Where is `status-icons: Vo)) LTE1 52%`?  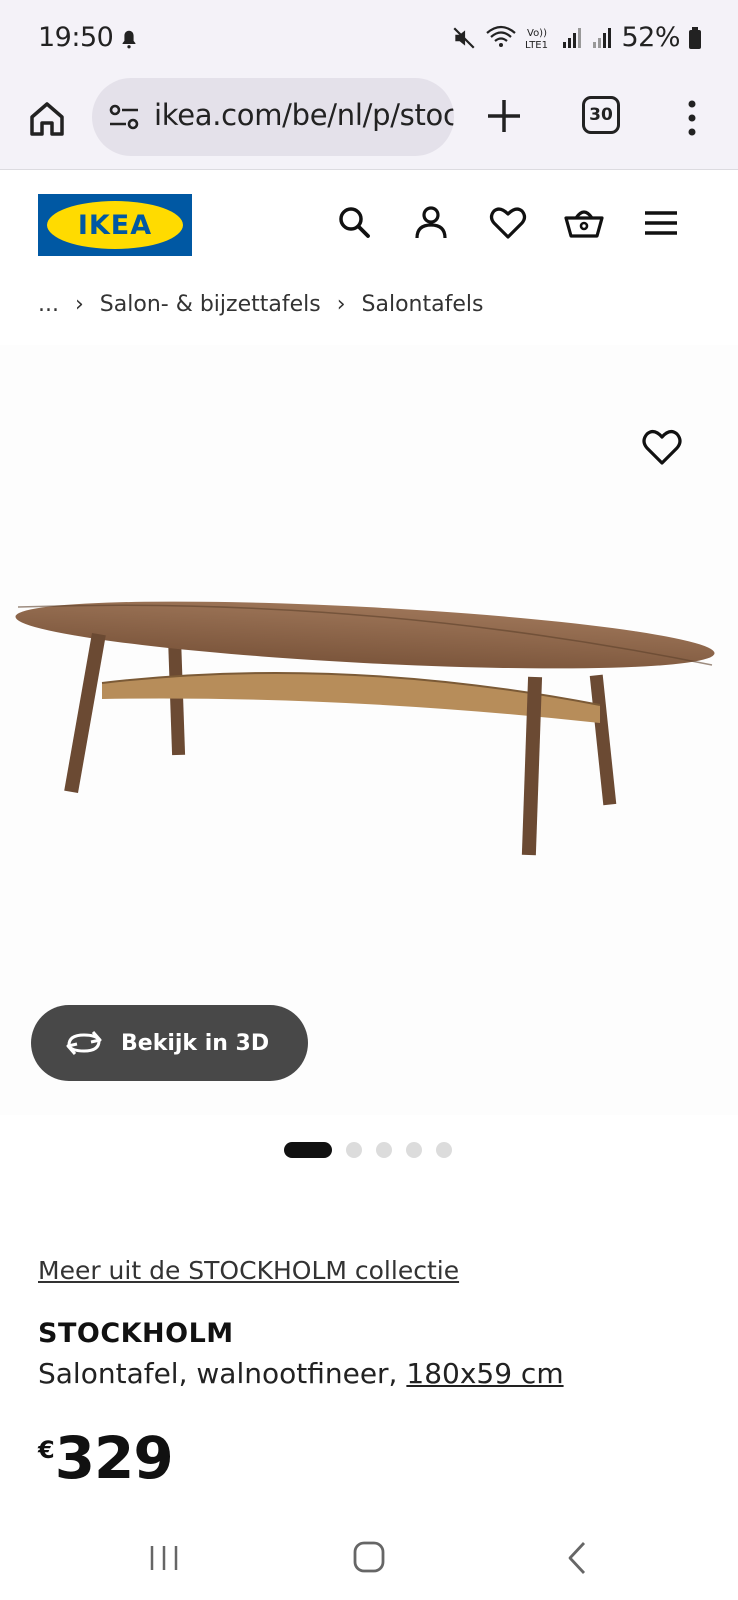 status-icons: Vo)) LTE1 52% is located at coordinates (576, 37).